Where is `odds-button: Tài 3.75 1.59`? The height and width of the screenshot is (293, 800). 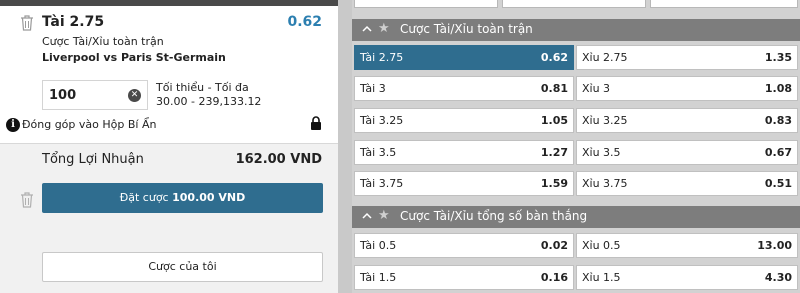
odds-button: Tài 3.75 1.59 is located at coordinates (464, 183).